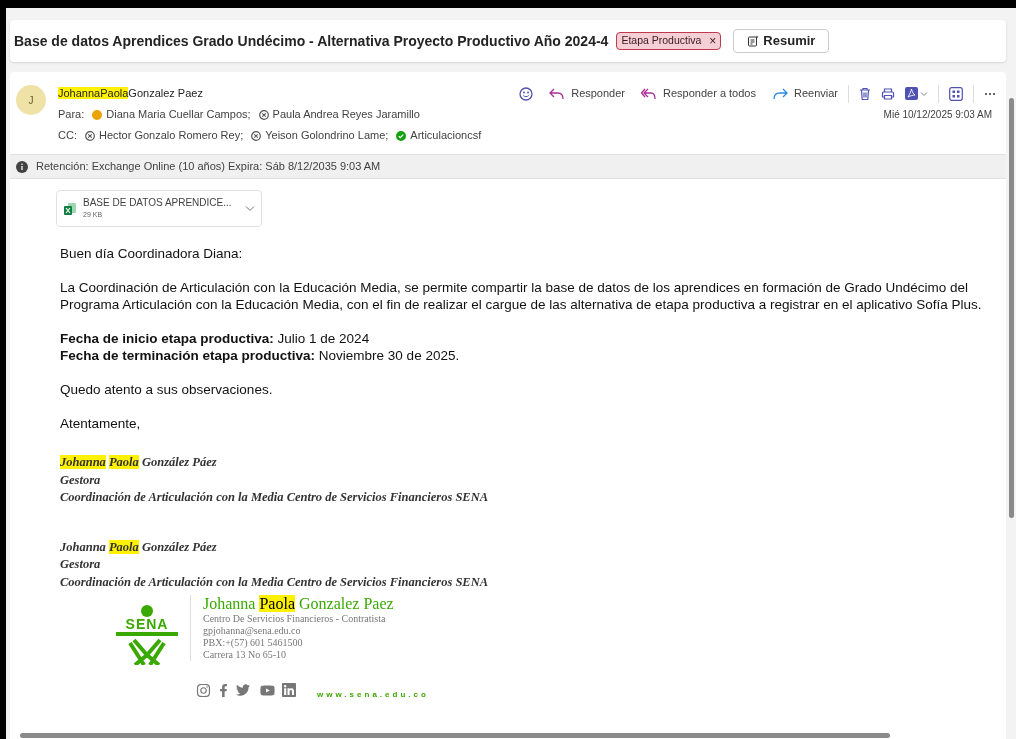  I want to click on tag-label: Etapa Productiva, so click(661, 41).